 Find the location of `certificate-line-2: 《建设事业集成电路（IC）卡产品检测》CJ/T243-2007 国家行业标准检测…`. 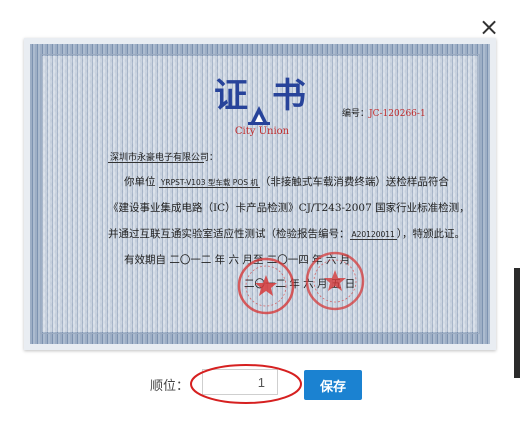

certificate-line-2: 《建设事业集成电路（IC）卡产品检测》CJ/T243-2007 国家行业标准检测… is located at coordinates (289, 208).